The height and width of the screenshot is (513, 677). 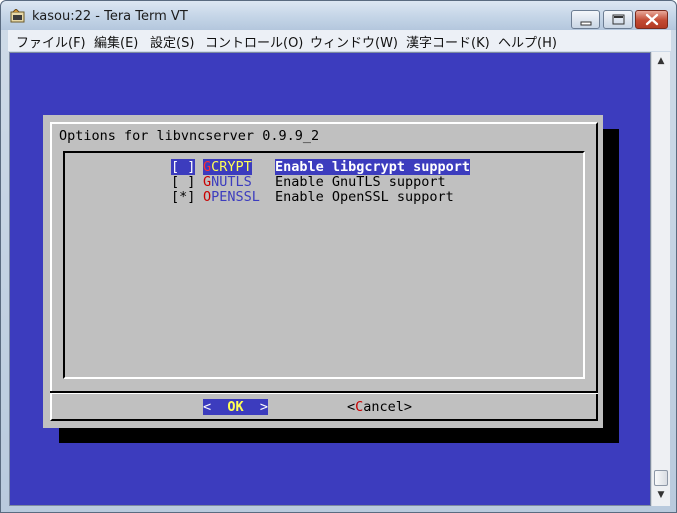 What do you see at coordinates (364, 197) in the screenshot?
I see `option-description: Enable OpenSSL support` at bounding box center [364, 197].